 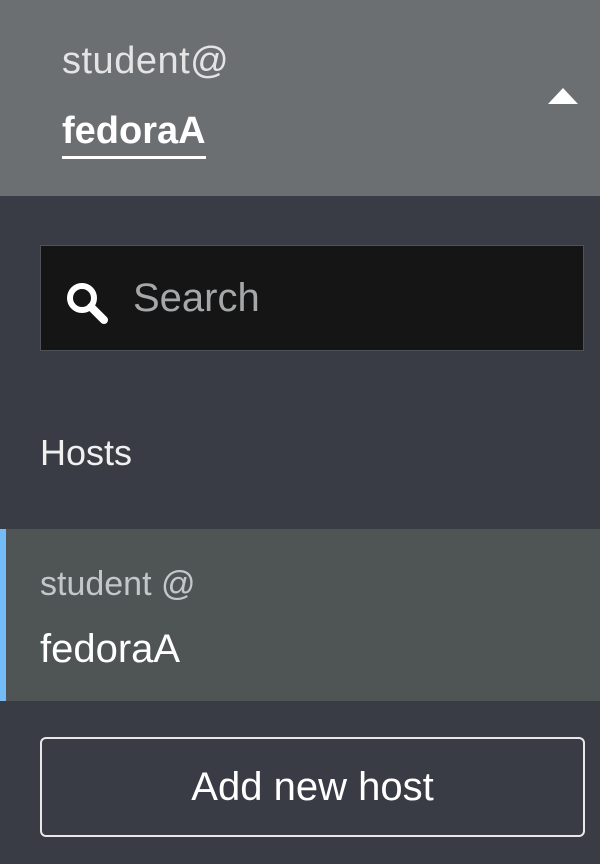 I want to click on search-box, so click(x=312, y=298).